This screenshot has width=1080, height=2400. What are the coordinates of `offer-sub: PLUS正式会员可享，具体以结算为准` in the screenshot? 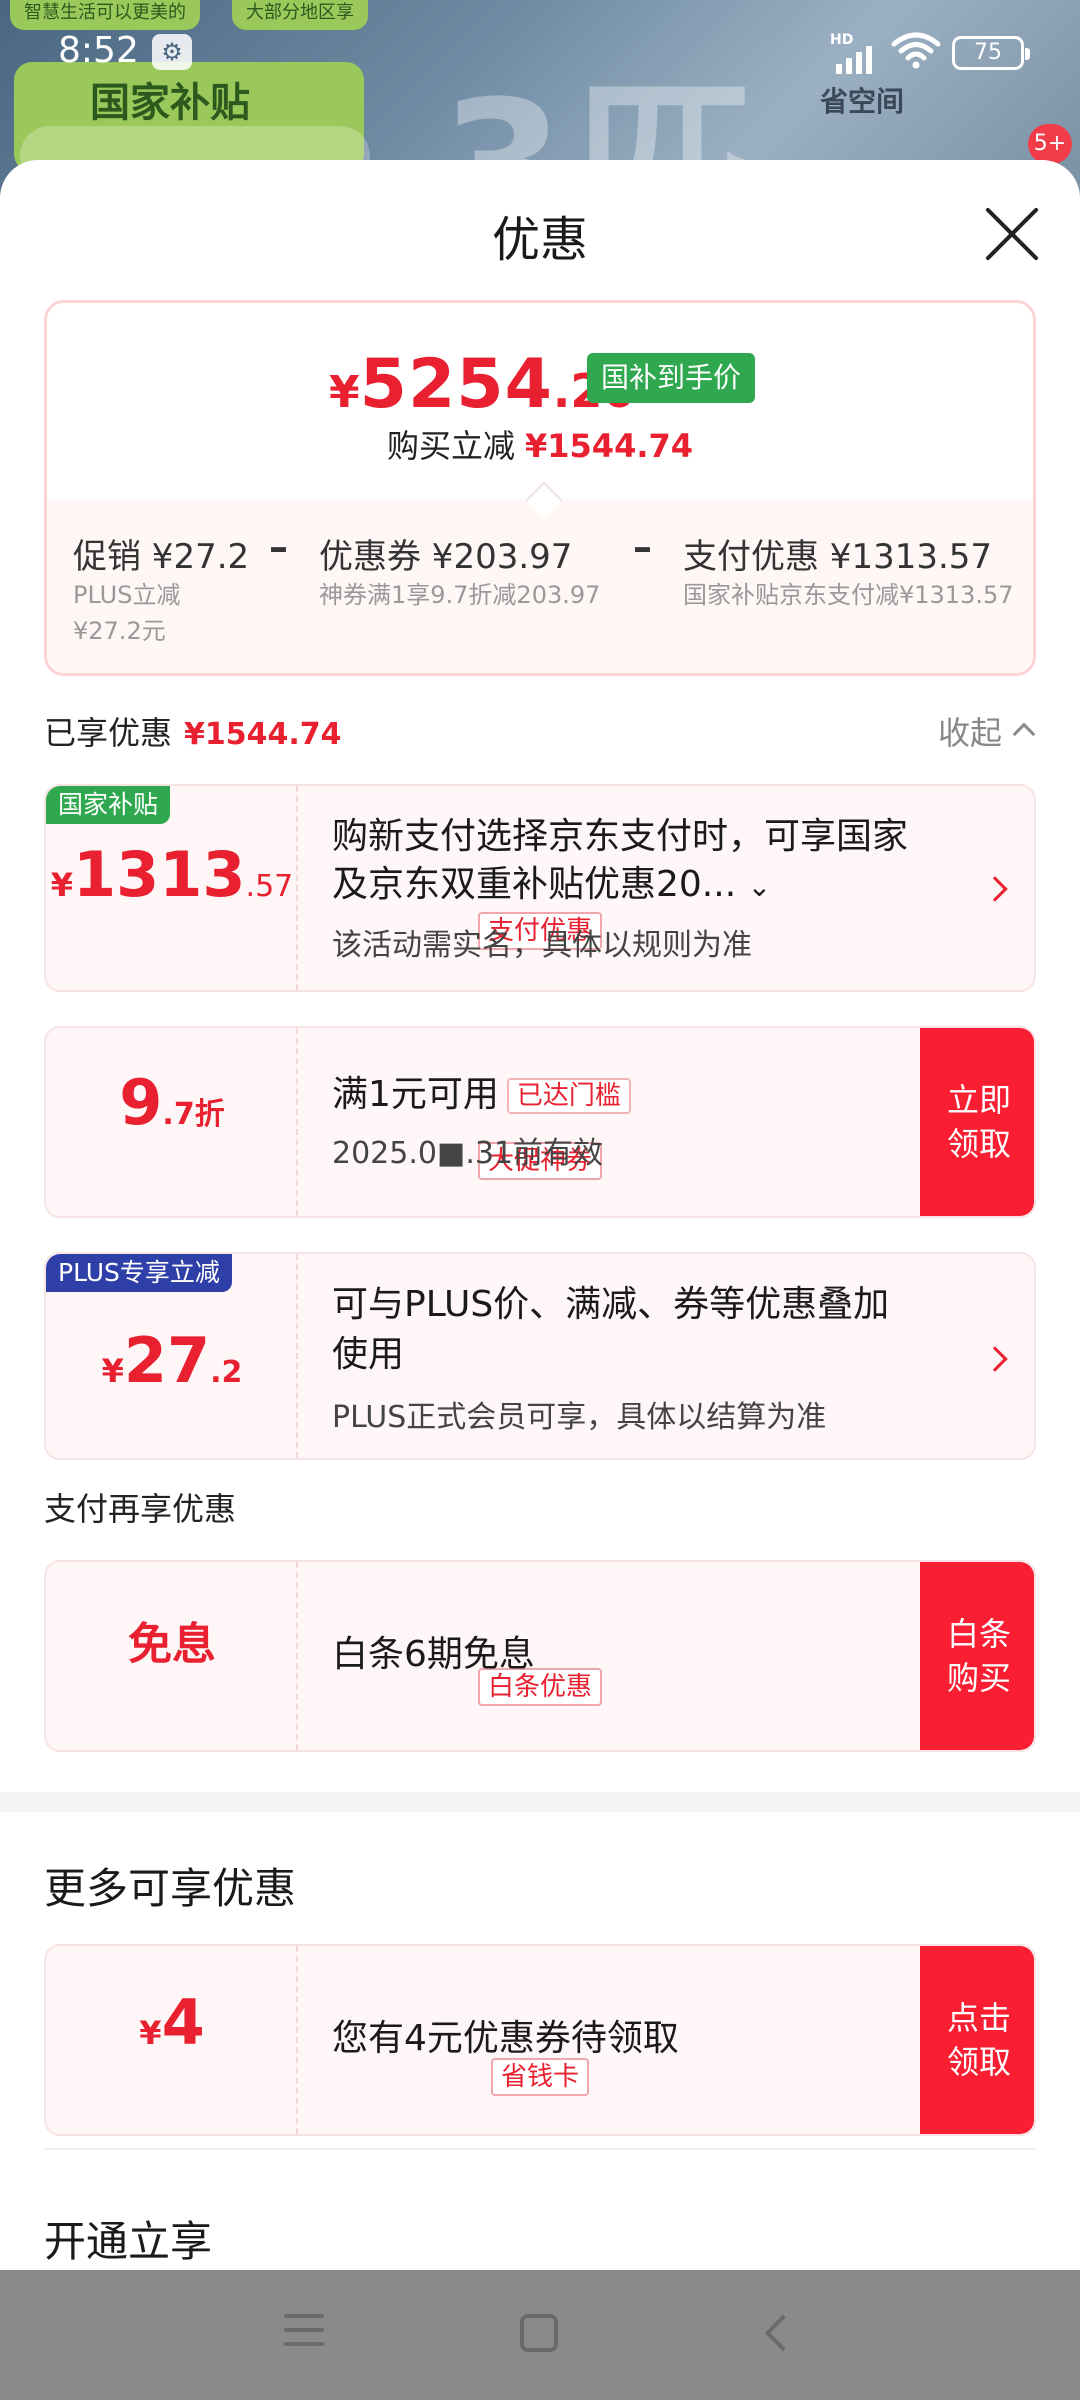 It's located at (579, 1417).